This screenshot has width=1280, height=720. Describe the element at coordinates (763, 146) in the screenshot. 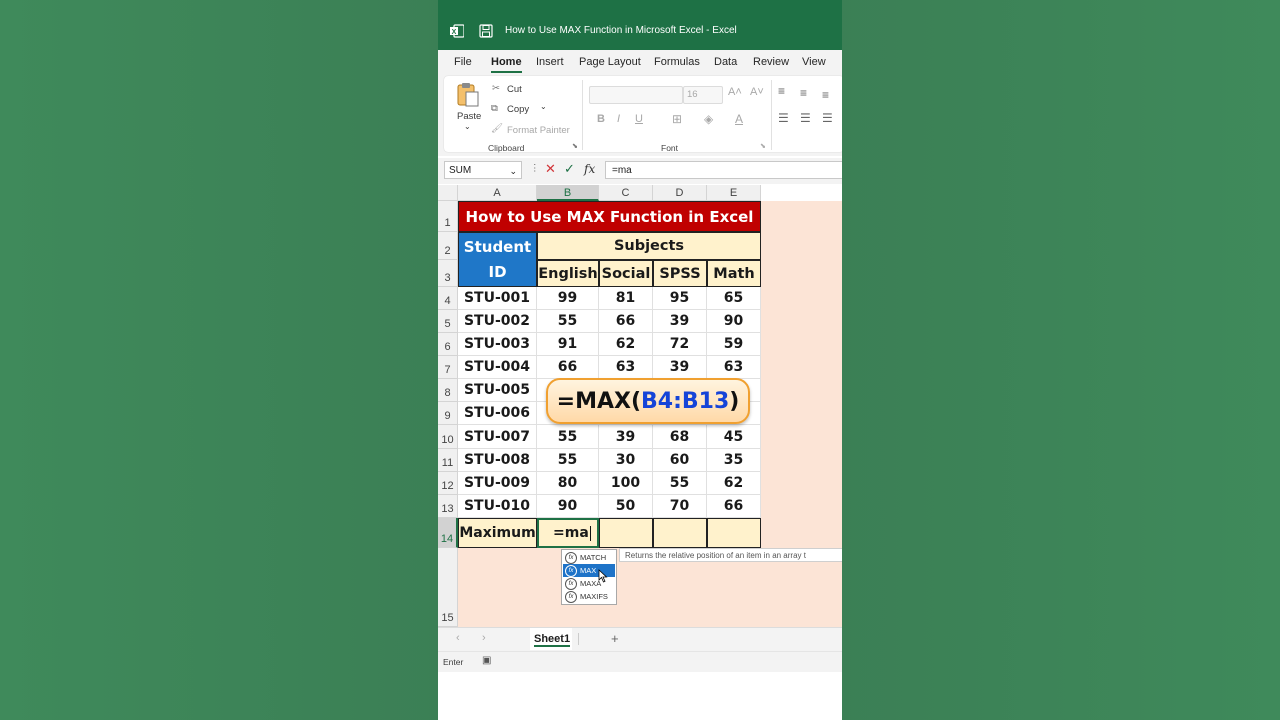

I see `font-launcher-icon: ⬊` at that location.